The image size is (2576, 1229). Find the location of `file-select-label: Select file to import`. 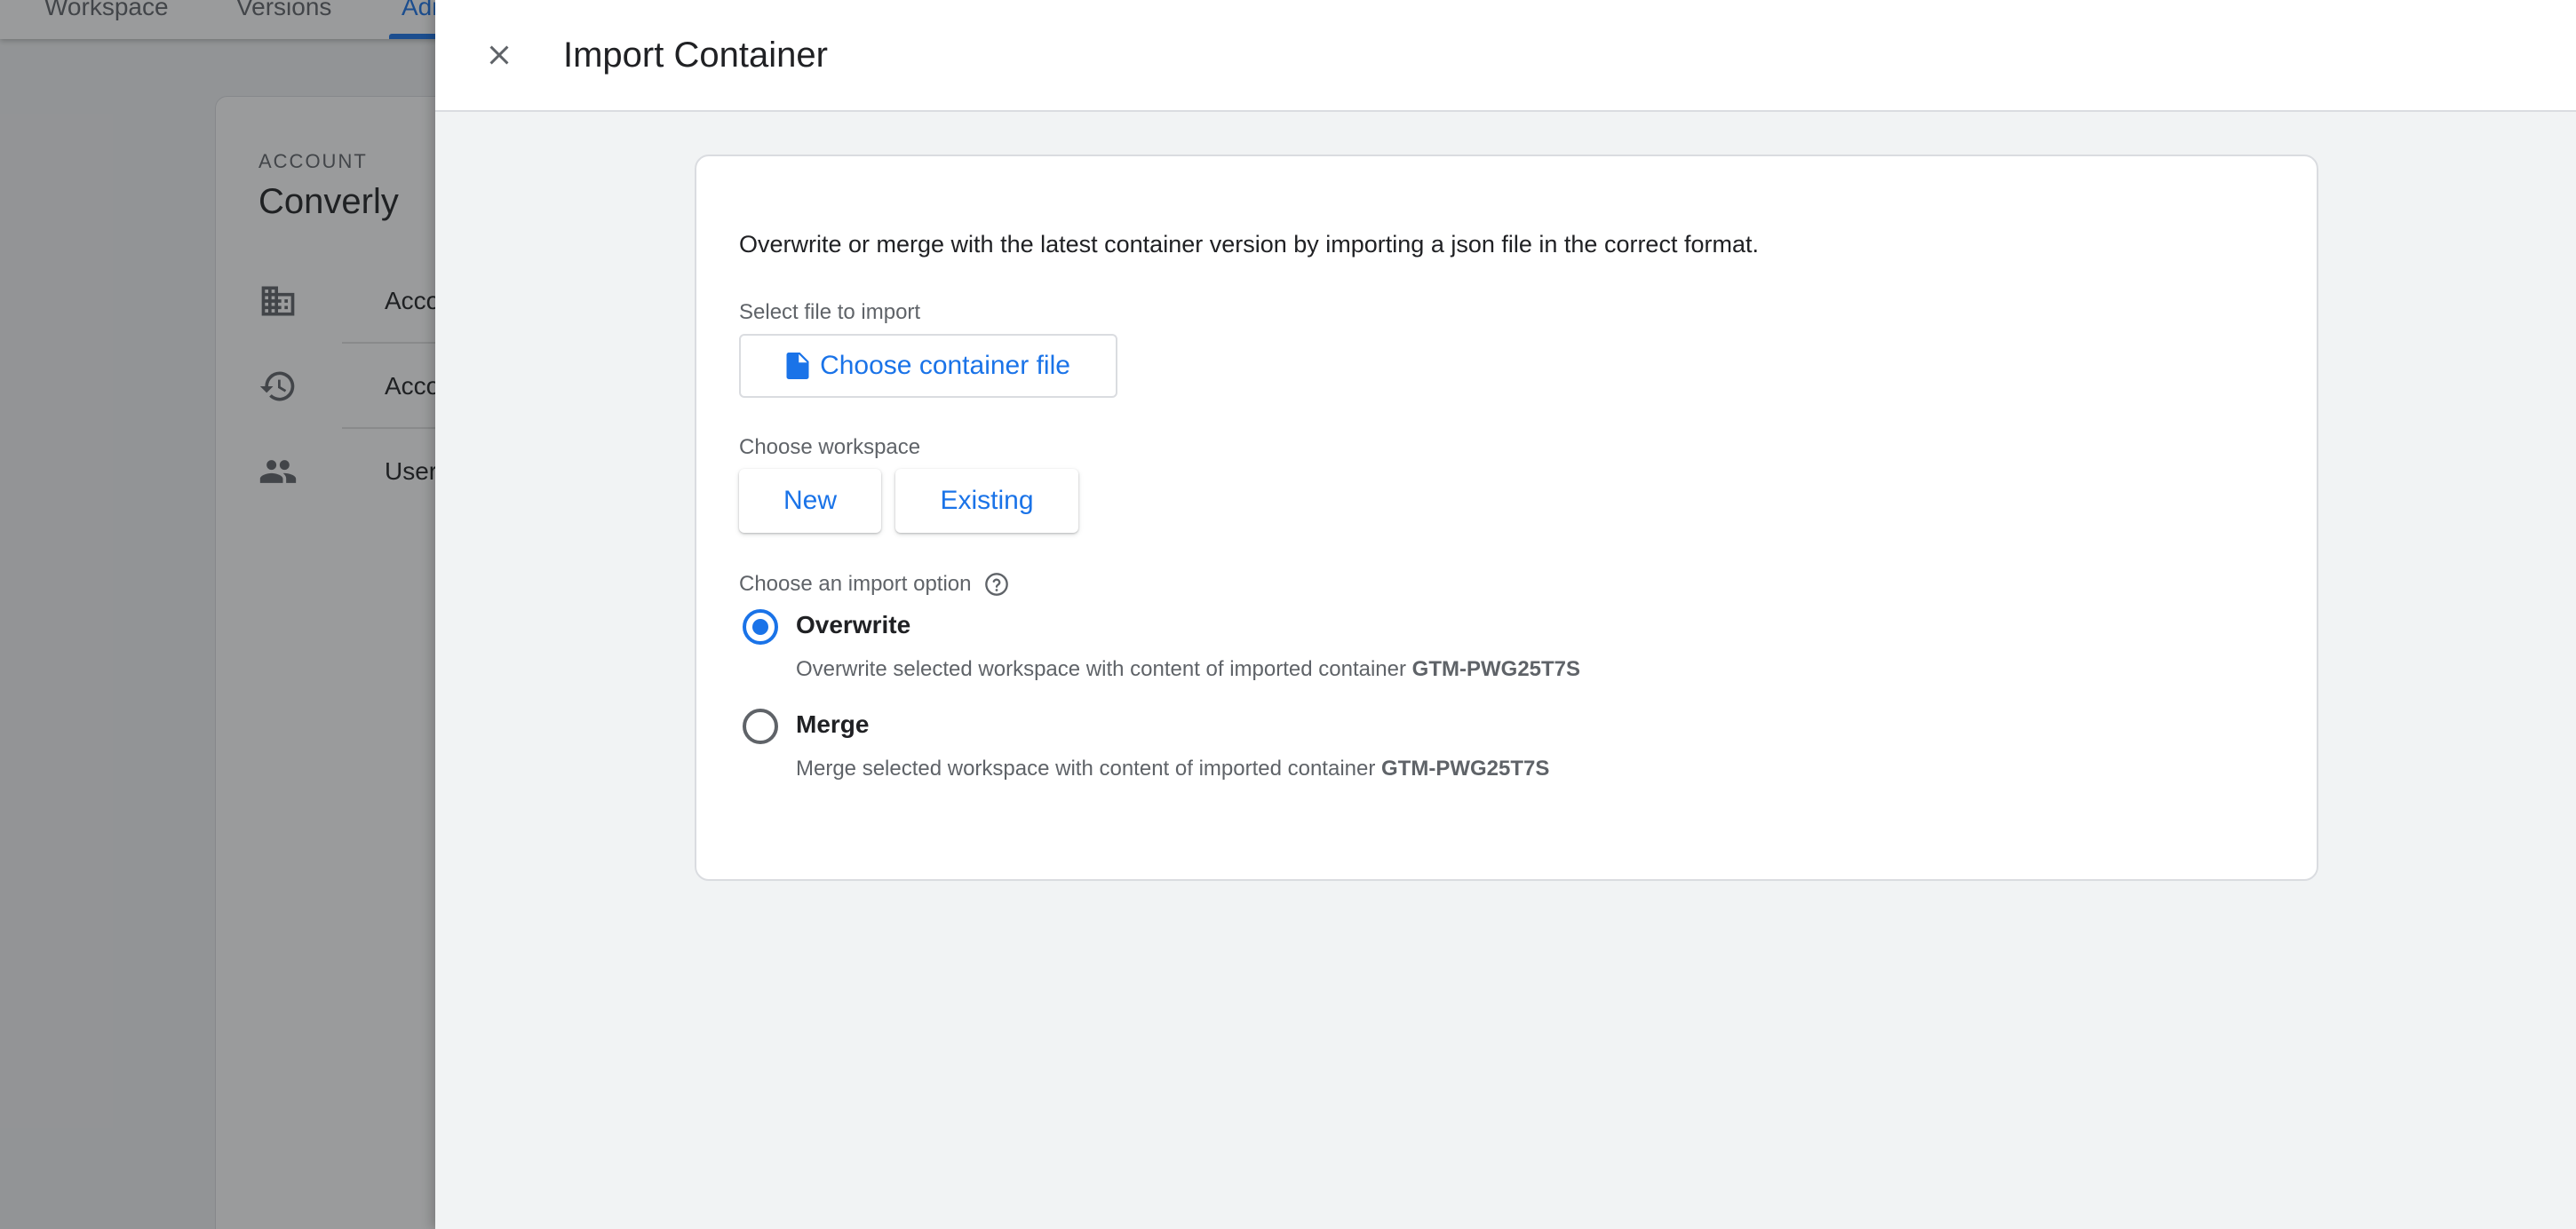

file-select-label: Select file to import is located at coordinates (830, 312).